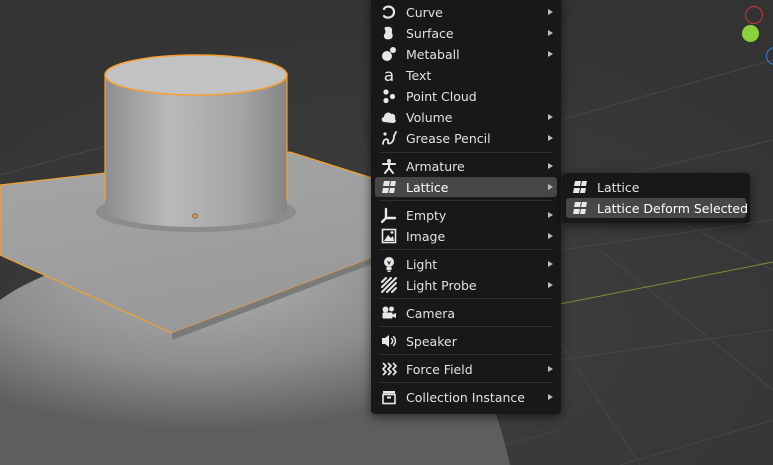  Describe the element at coordinates (750, 33) in the screenshot. I see `gizmo-y-axis` at that location.